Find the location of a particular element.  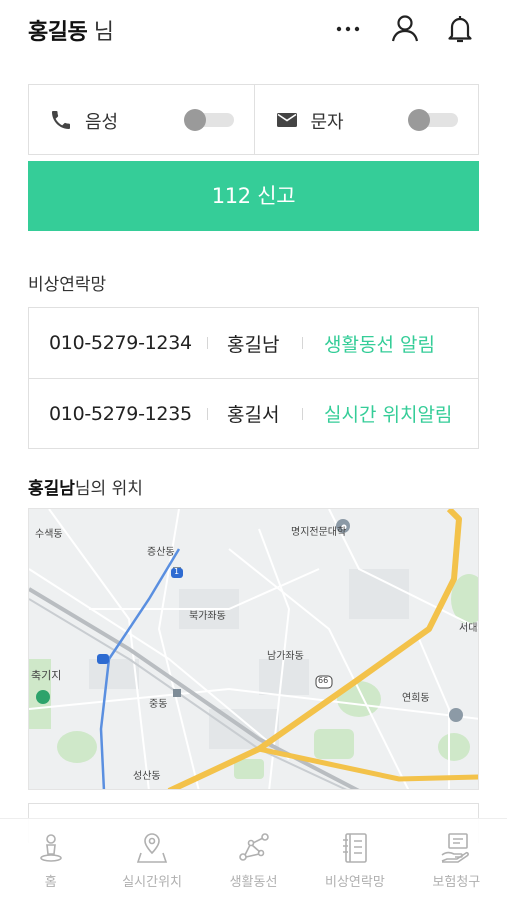

home-pin-icon is located at coordinates (50, 848).